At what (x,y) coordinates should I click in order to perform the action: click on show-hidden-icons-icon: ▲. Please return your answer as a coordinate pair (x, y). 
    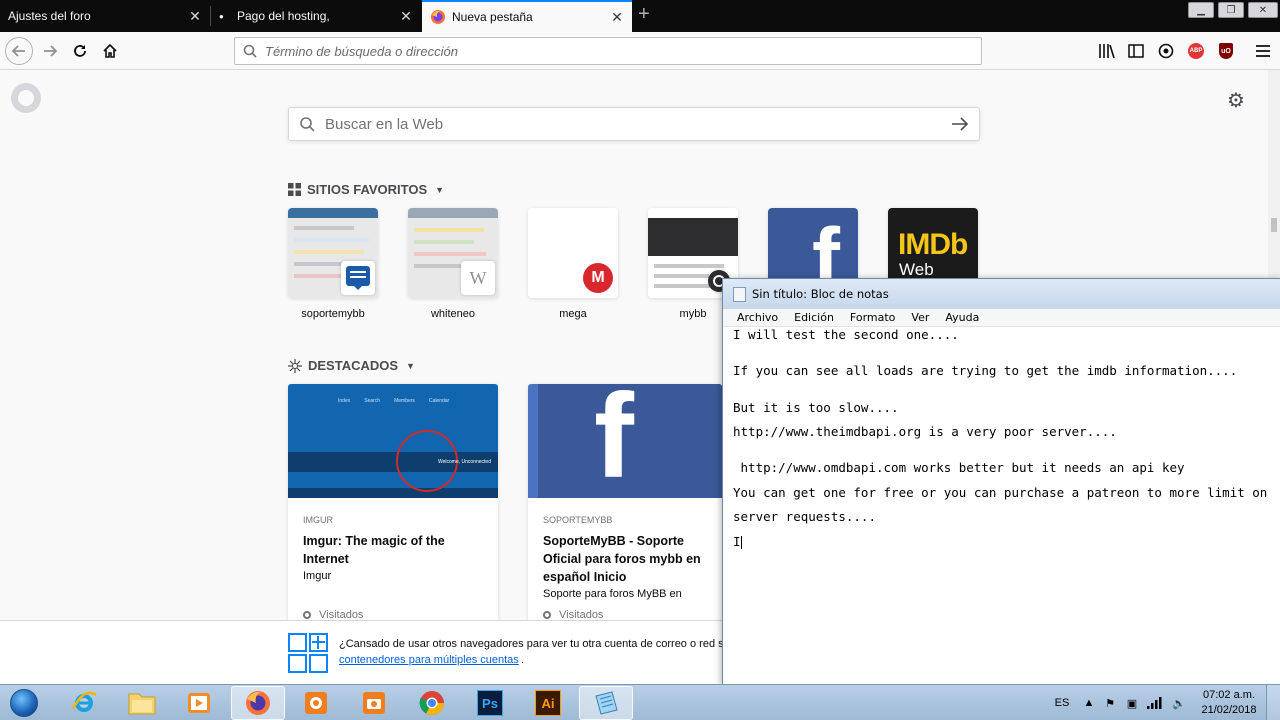
    Looking at the image, I should click on (1089, 702).